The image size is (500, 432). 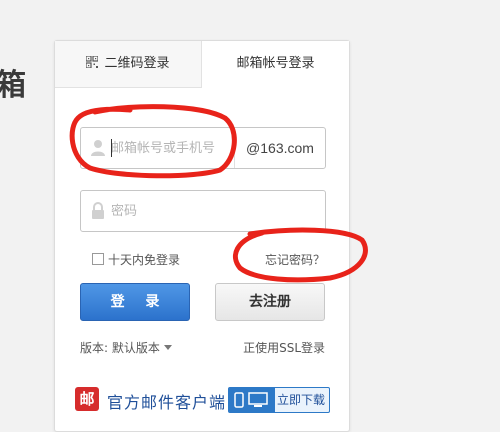 I want to click on username-input, so click(x=174, y=148).